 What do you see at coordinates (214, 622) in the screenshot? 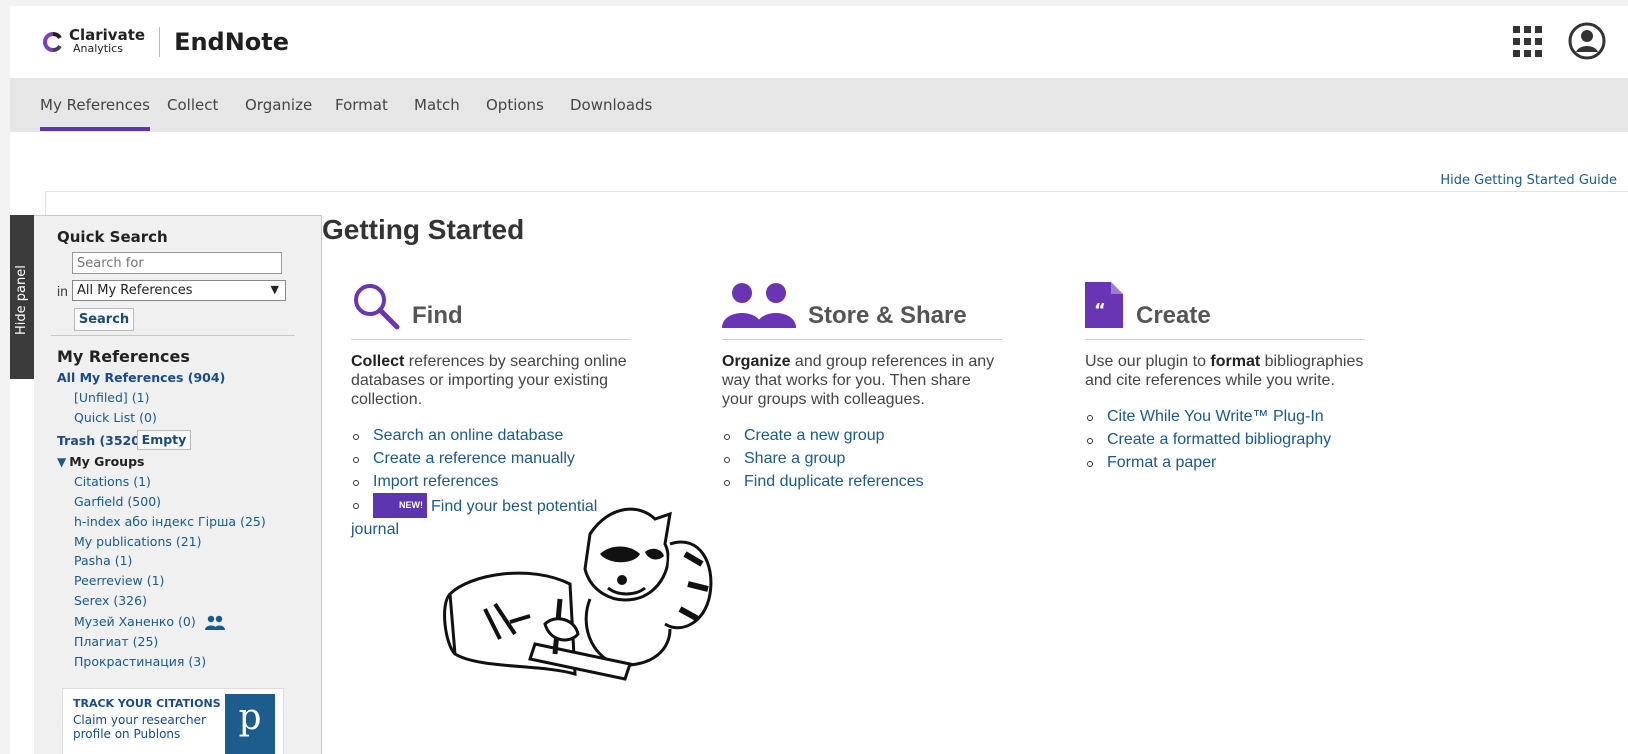
I see `shared-group-icon` at bounding box center [214, 622].